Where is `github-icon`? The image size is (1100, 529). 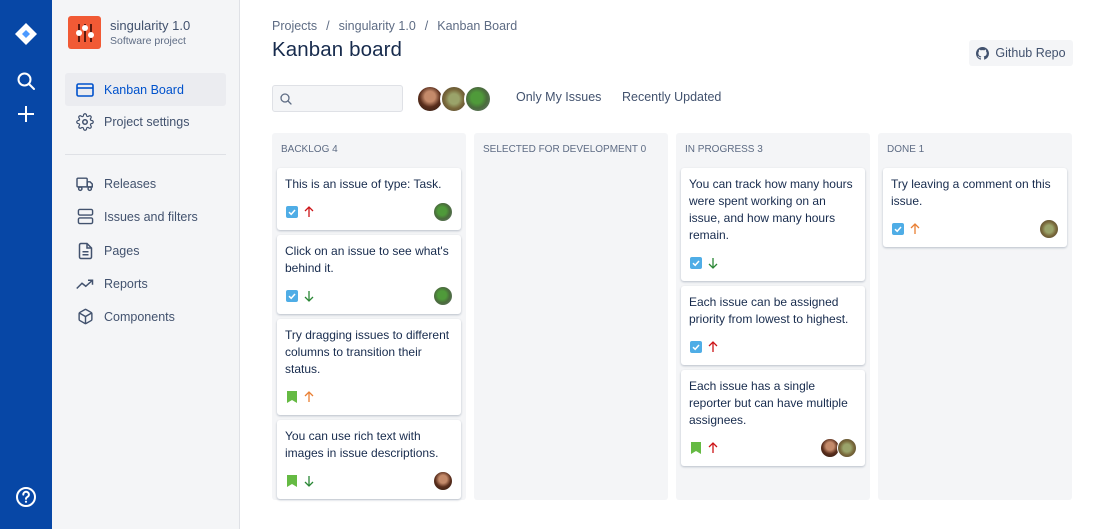 github-icon is located at coordinates (983, 53).